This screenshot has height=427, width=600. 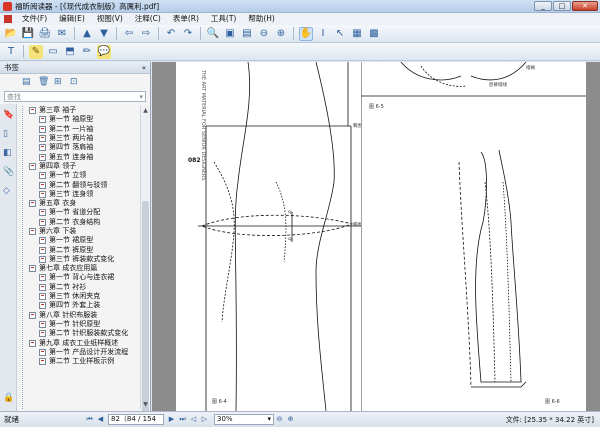 I want to click on layers-tab-icon: ◧, so click(x=8, y=153).